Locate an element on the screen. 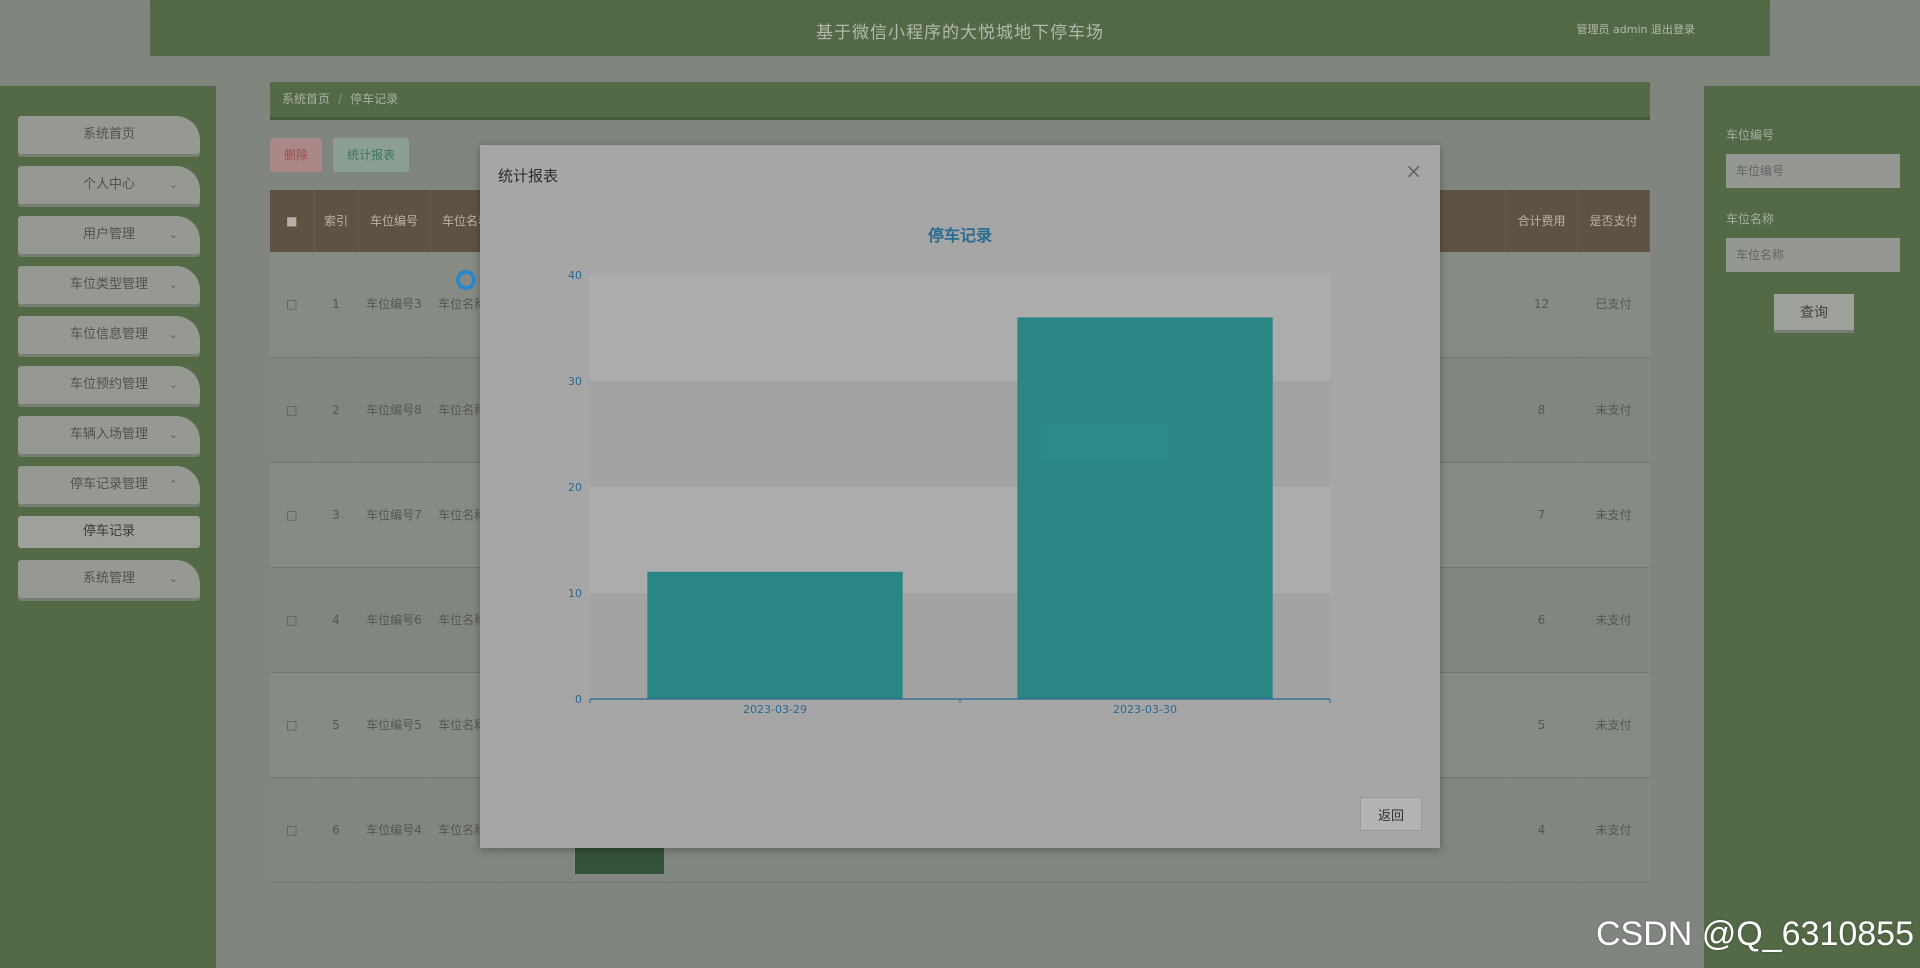 Image resolution: width=1920 pixels, height=968 pixels. y-tick-label: 30 is located at coordinates (575, 381).